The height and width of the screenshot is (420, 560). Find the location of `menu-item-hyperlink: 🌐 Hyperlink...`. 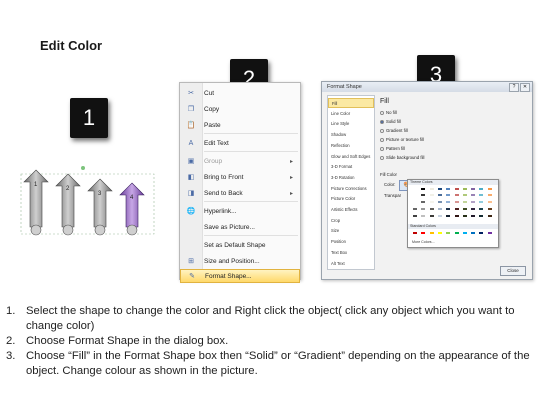

menu-item-hyperlink: 🌐 Hyperlink... is located at coordinates (240, 211).